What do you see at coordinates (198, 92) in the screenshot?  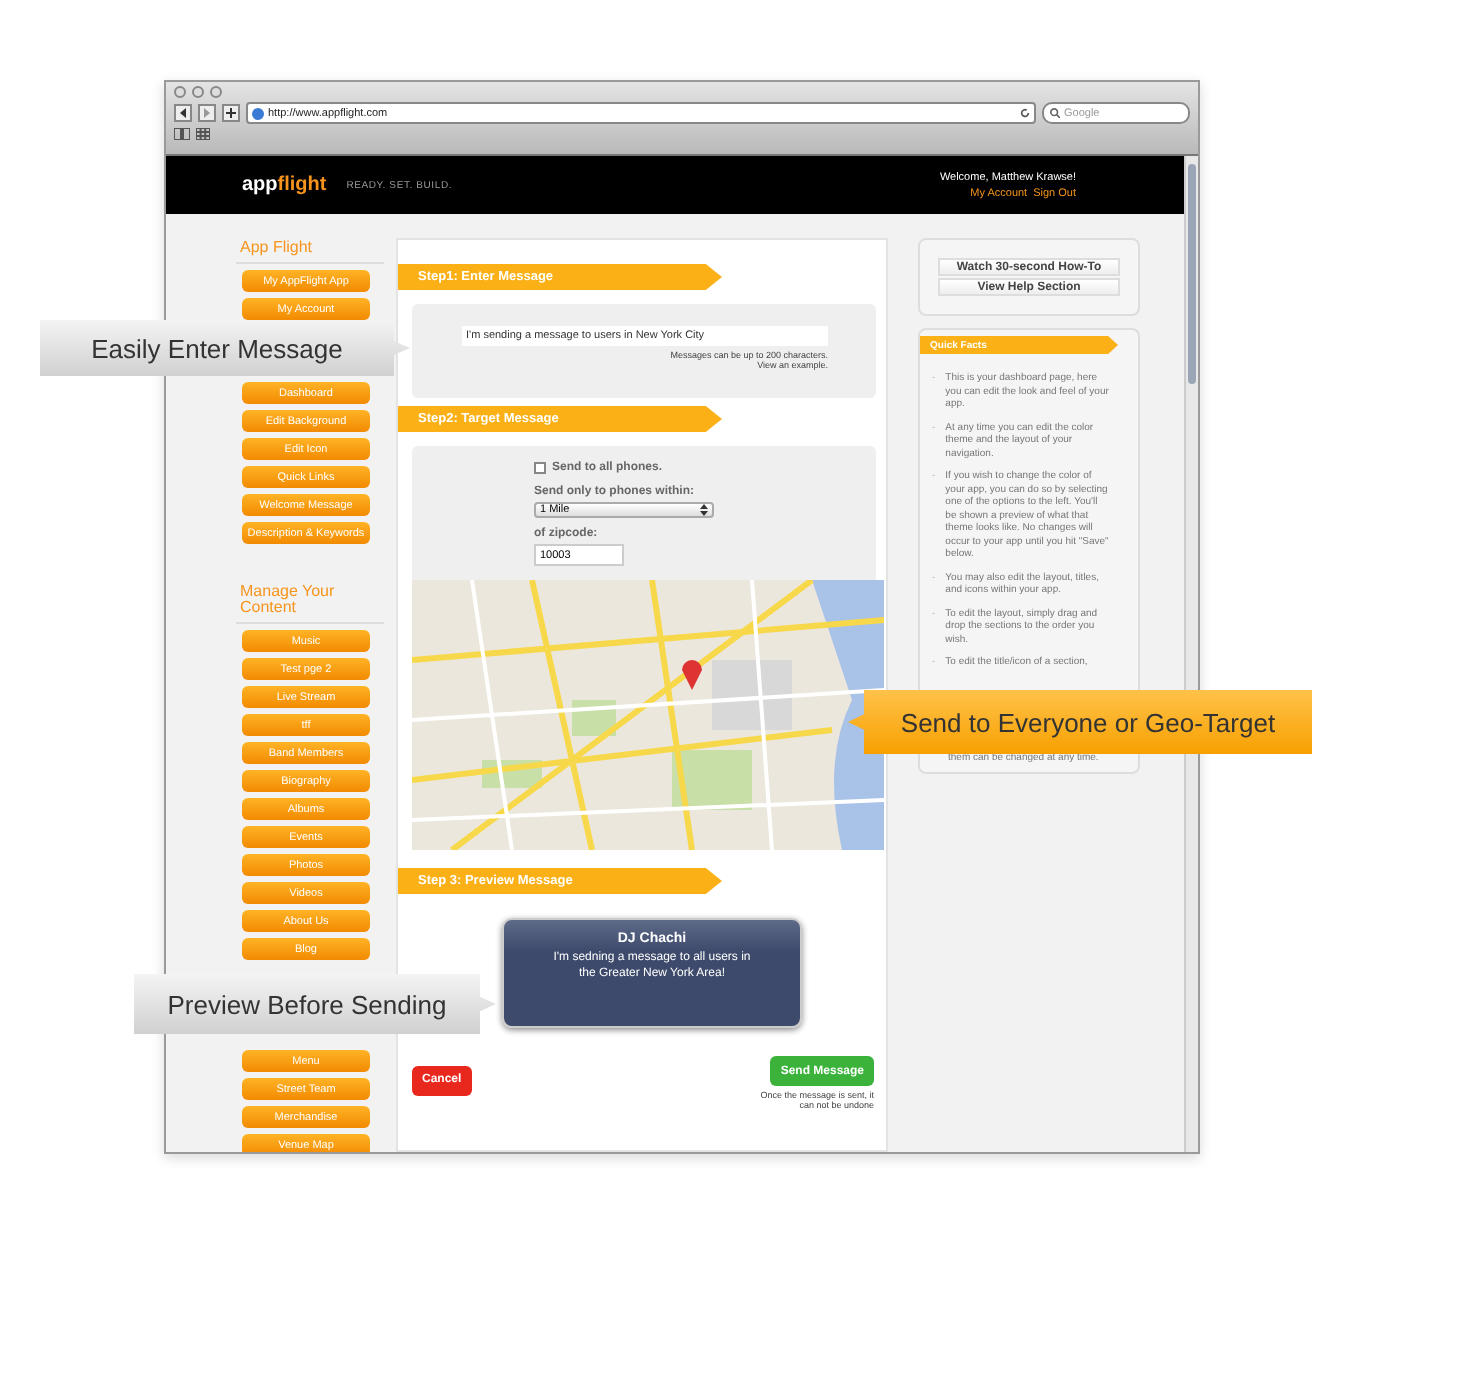 I see `minimize-icon` at bounding box center [198, 92].